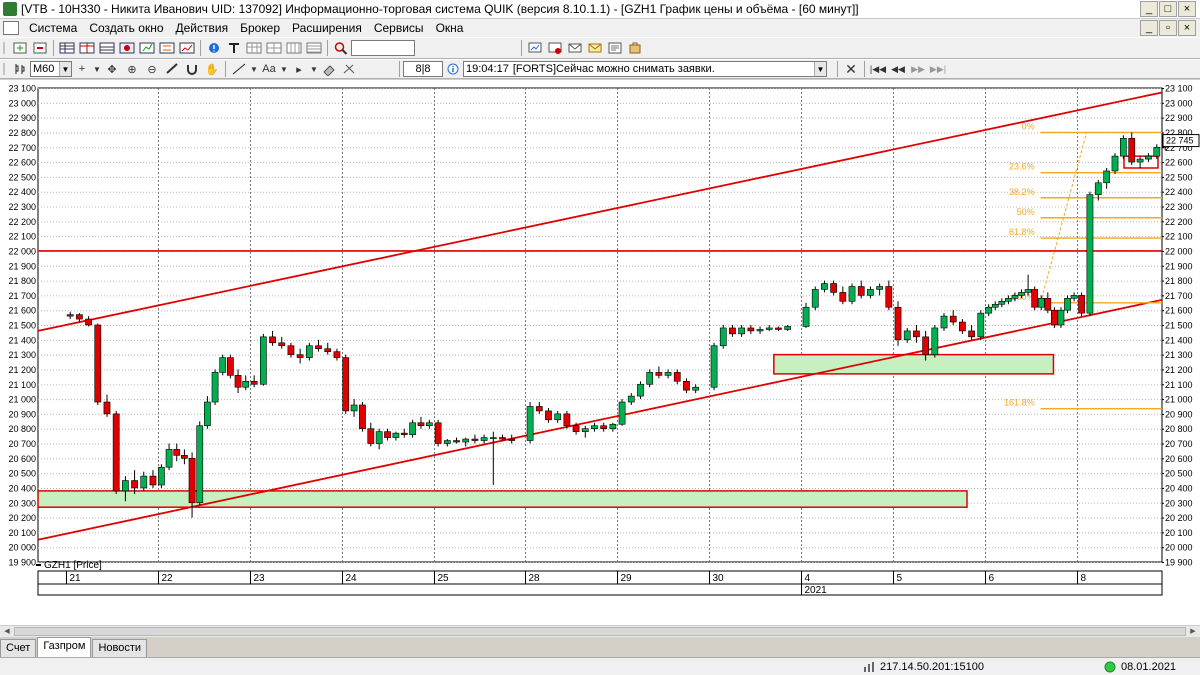  What do you see at coordinates (992, 578) in the screenshot?
I see `x-tick-label: 6` at bounding box center [992, 578].